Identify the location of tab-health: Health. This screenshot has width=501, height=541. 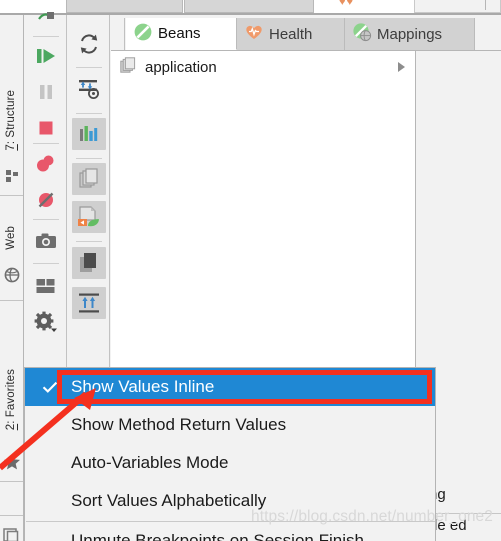
(291, 34).